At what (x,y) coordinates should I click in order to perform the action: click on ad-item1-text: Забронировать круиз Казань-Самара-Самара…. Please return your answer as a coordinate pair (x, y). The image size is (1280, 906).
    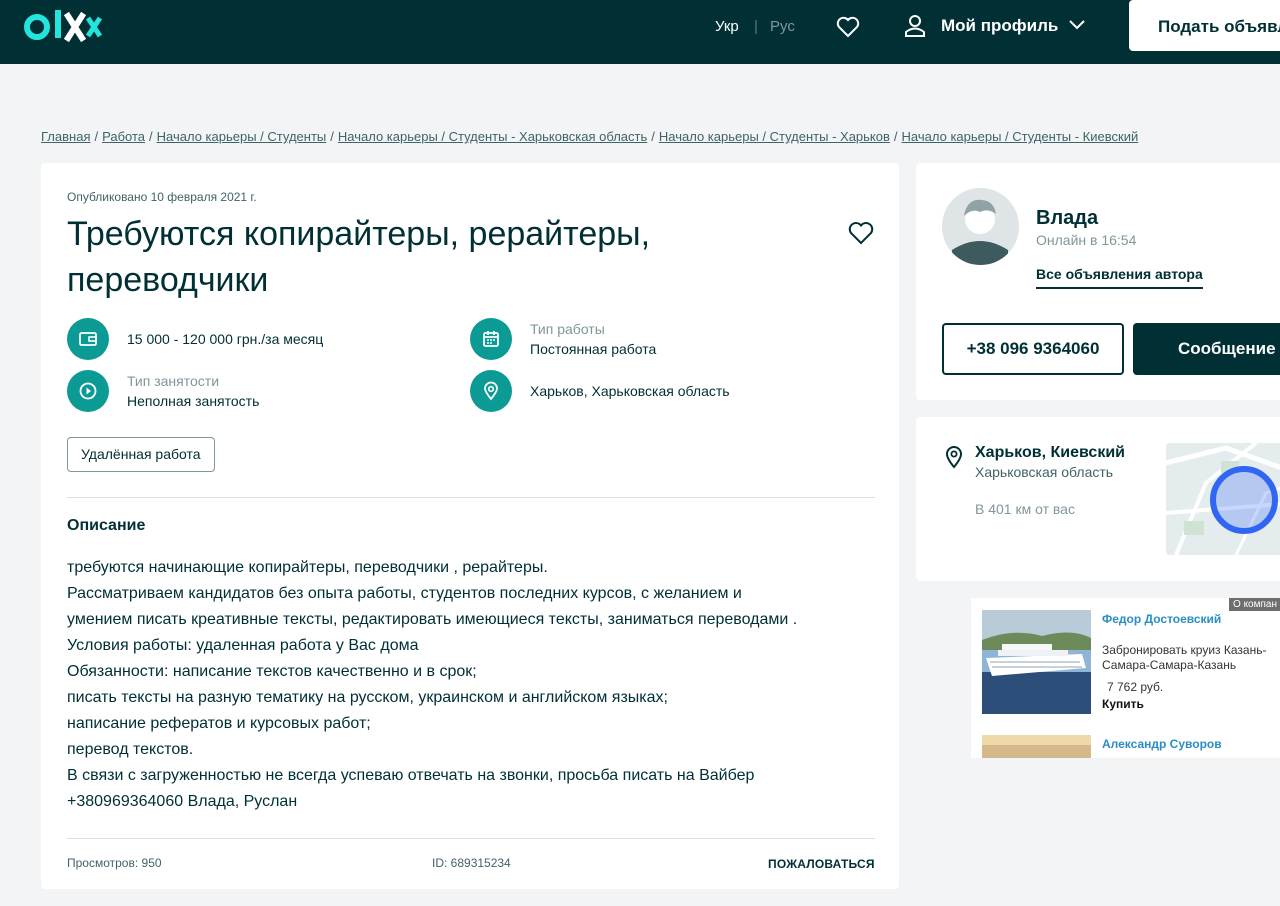
    Looking at the image, I should click on (1184, 657).